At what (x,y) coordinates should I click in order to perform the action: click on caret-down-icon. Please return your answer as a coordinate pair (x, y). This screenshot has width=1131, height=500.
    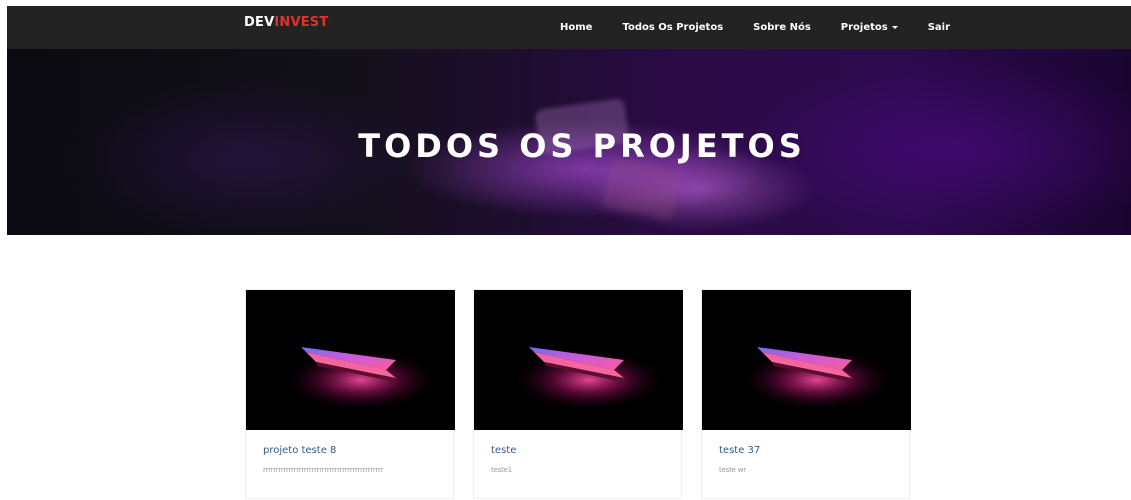
    Looking at the image, I should click on (894, 27).